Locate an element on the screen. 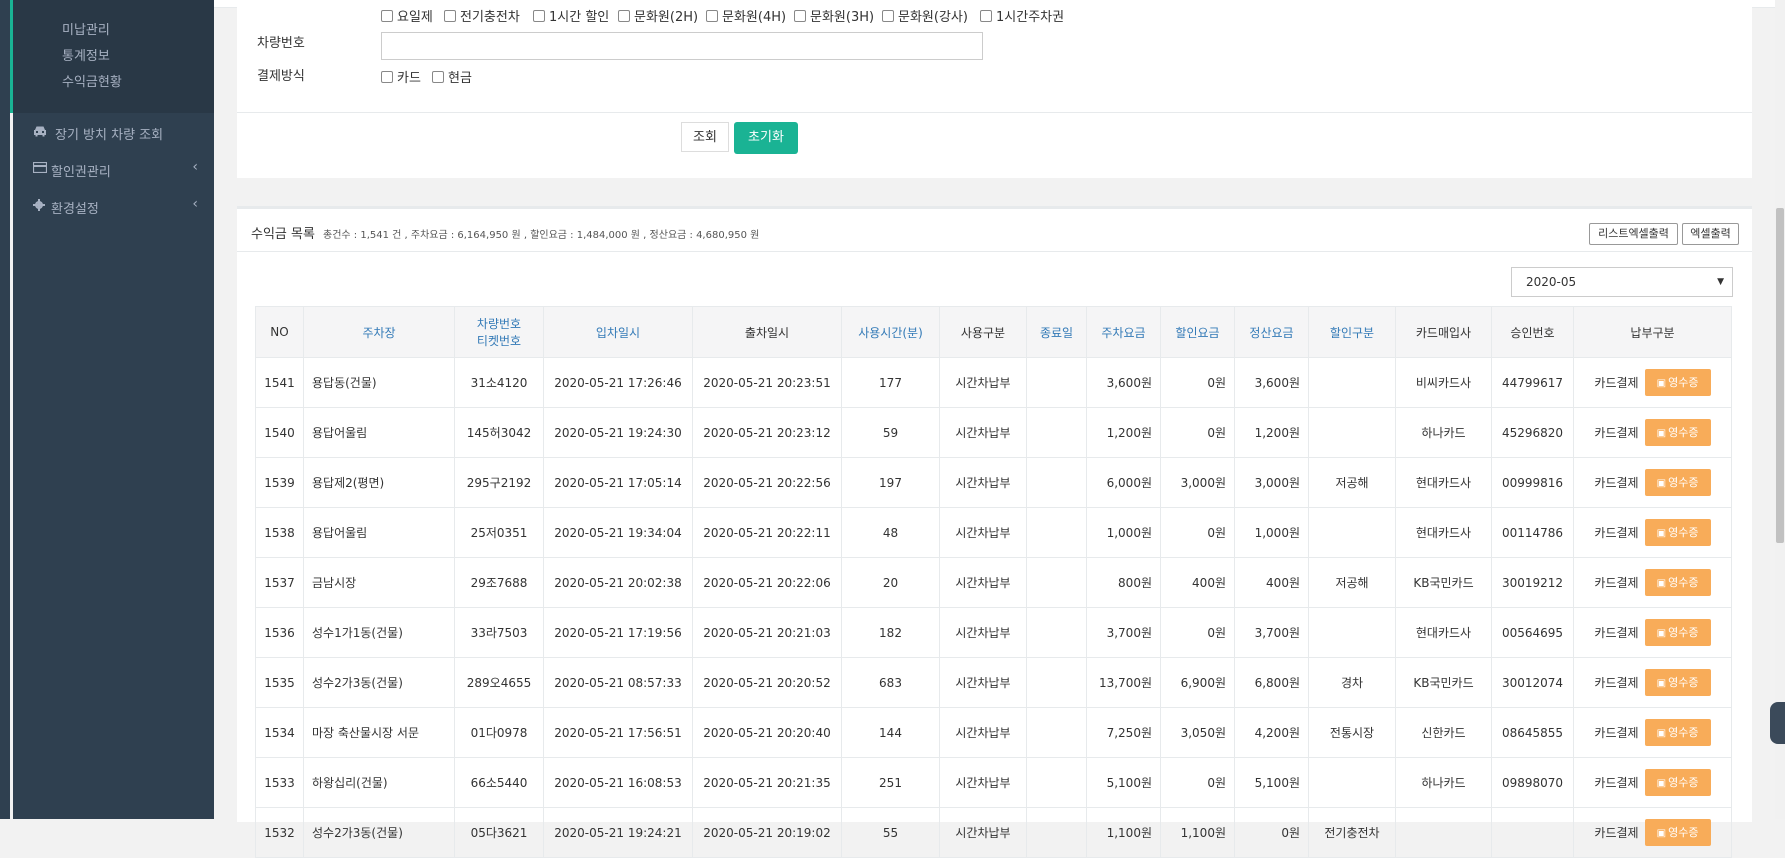 The height and width of the screenshot is (858, 1785). column-header: 정산요금 is located at coordinates (1271, 332).